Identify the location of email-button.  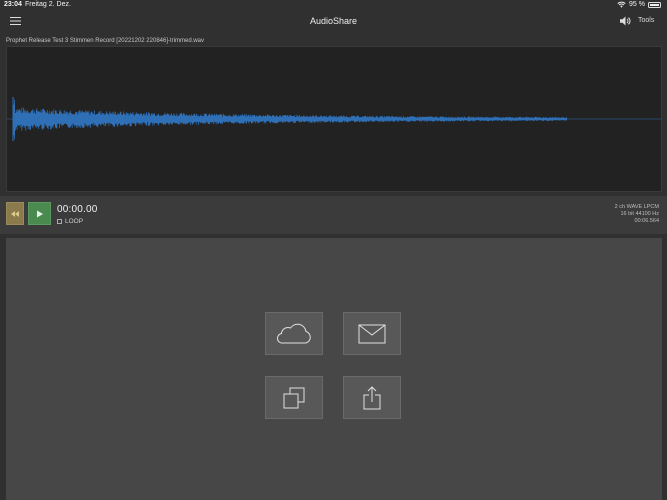
(372, 333).